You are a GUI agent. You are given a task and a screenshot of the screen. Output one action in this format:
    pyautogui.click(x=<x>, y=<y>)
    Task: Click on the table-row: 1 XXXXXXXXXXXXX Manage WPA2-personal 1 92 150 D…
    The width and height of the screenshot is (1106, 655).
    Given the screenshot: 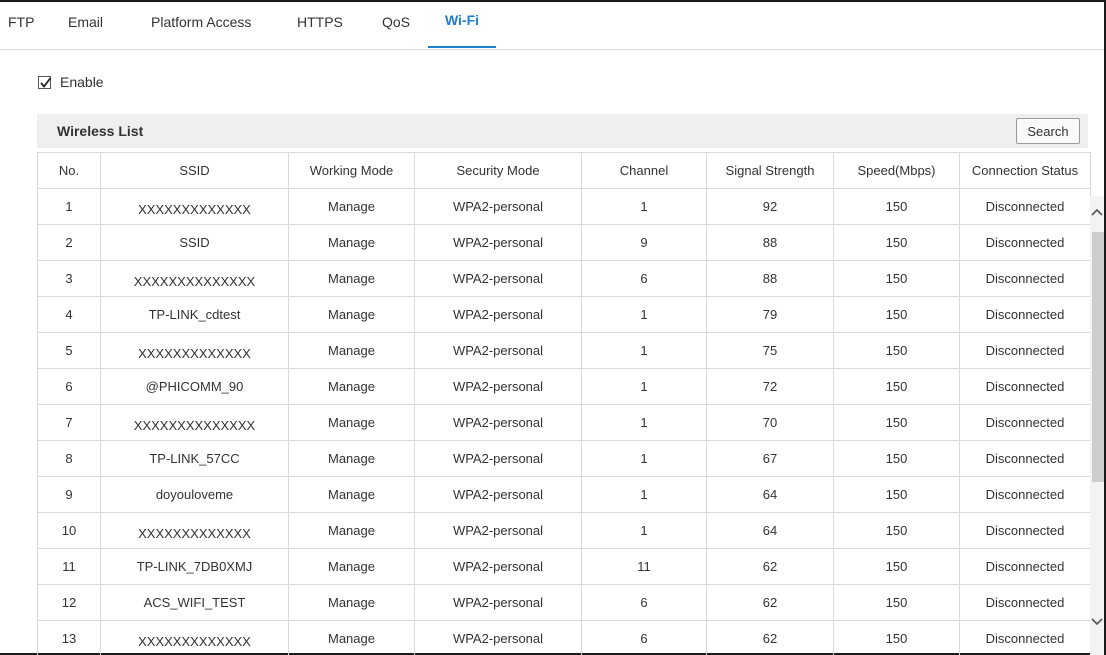 What is the action you would take?
    pyautogui.click(x=564, y=206)
    